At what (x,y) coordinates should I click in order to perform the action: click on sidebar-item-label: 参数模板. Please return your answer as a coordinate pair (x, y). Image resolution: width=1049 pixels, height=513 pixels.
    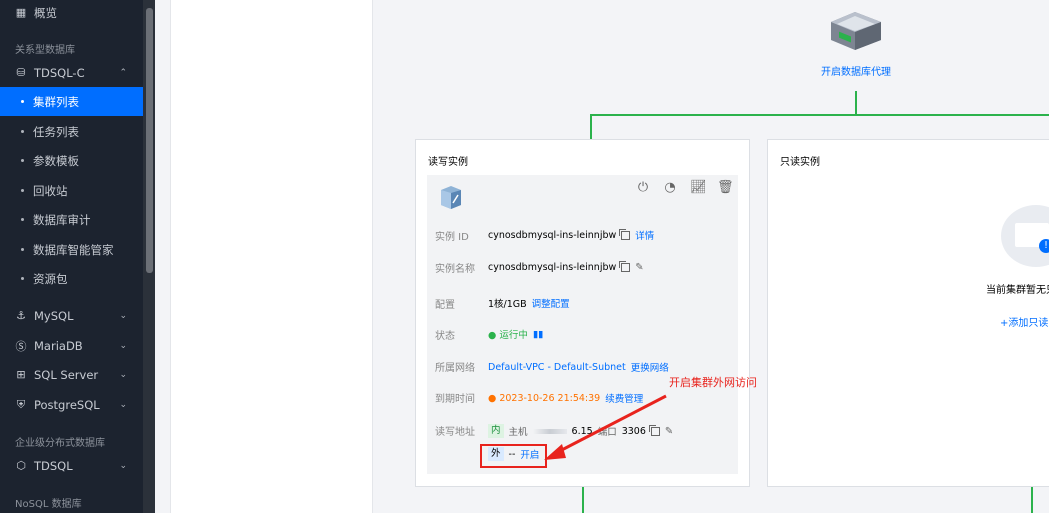
    Looking at the image, I should click on (56, 160).